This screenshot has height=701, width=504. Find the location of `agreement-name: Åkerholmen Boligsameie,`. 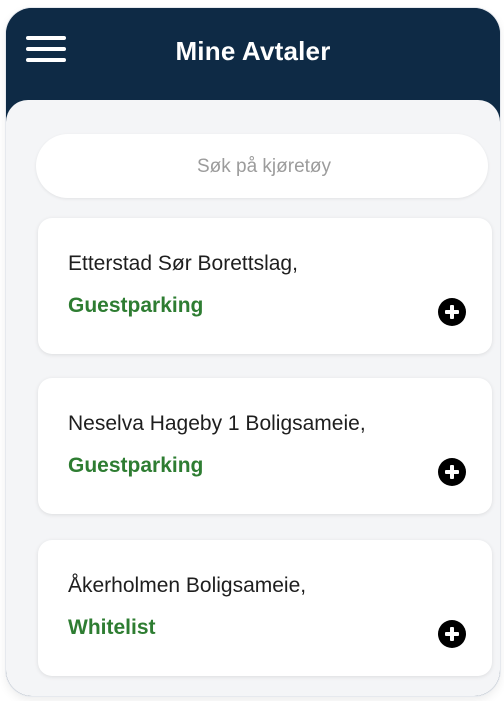

agreement-name: Åkerholmen Boligsameie, is located at coordinates (187, 585).